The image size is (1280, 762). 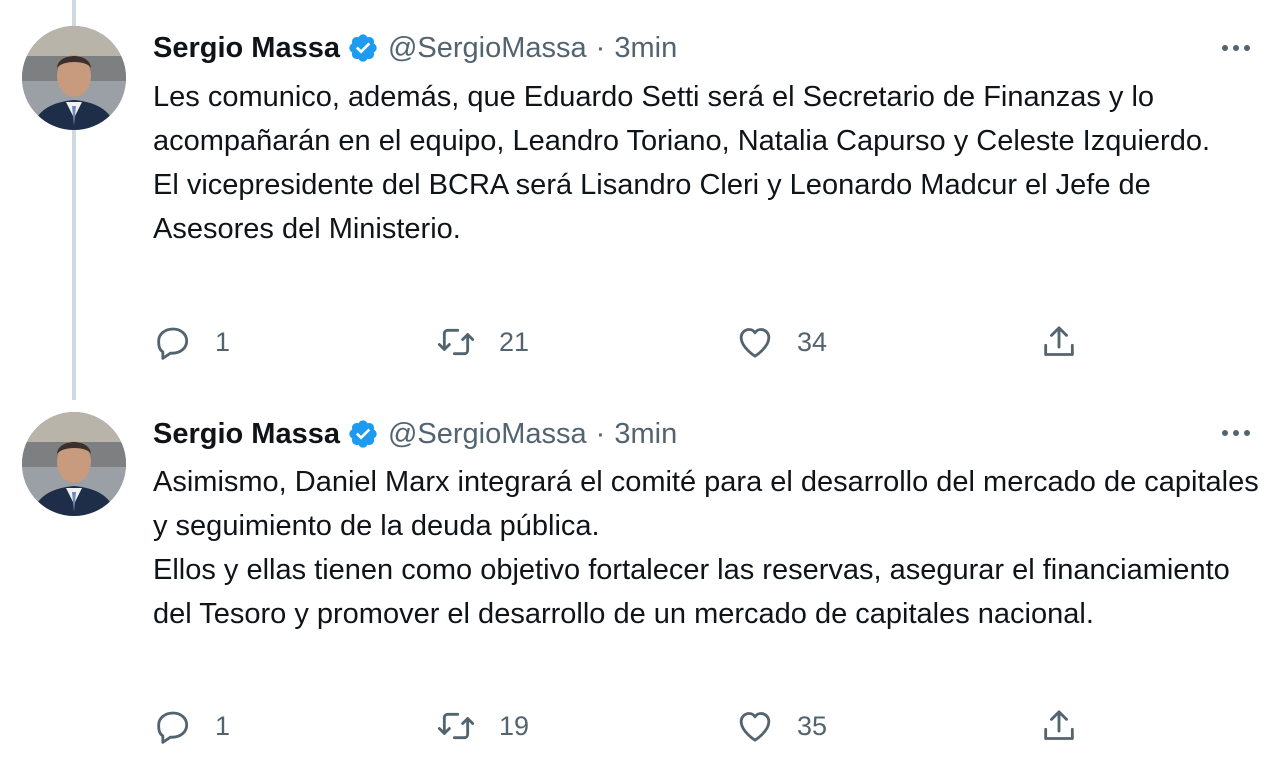 I want to click on like-button: 34, so click(x=781, y=342).